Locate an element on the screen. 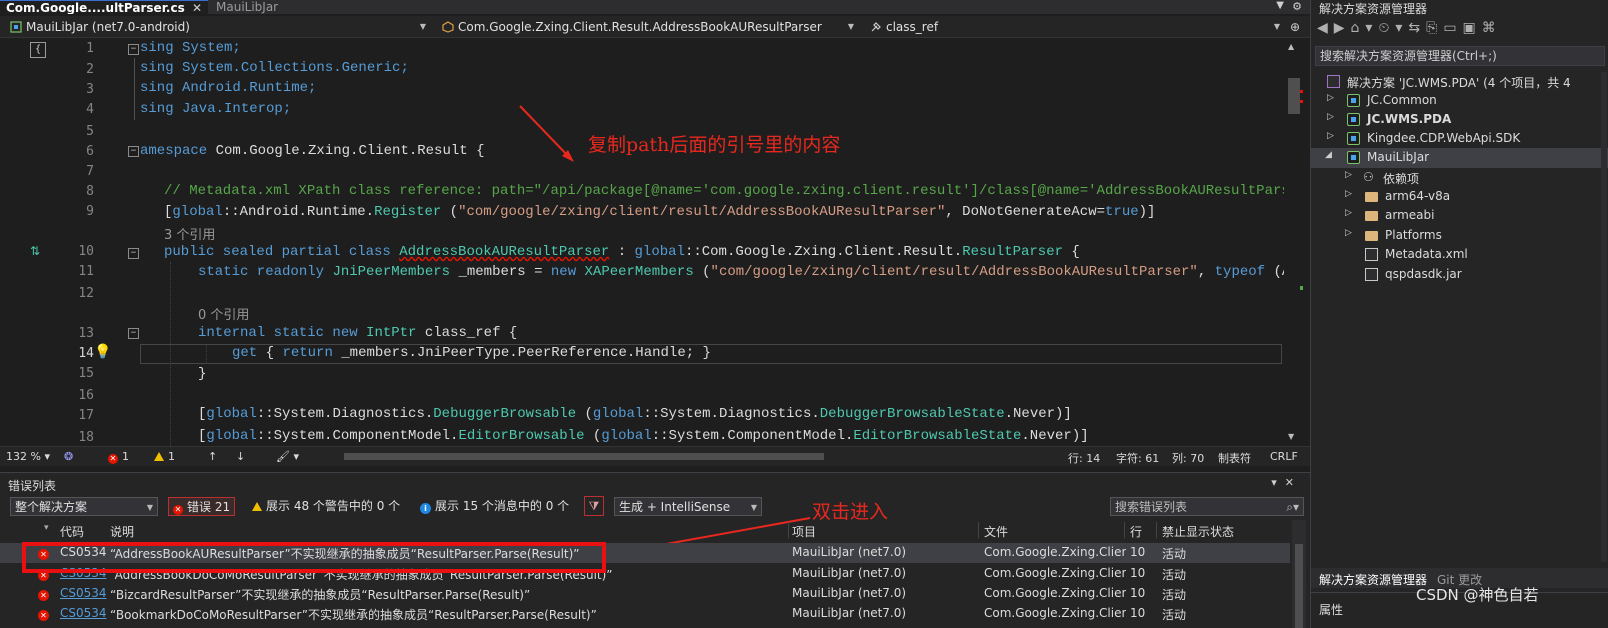 This screenshot has height=628, width=1608. previous-issue-icon: ↑ is located at coordinates (212, 456).